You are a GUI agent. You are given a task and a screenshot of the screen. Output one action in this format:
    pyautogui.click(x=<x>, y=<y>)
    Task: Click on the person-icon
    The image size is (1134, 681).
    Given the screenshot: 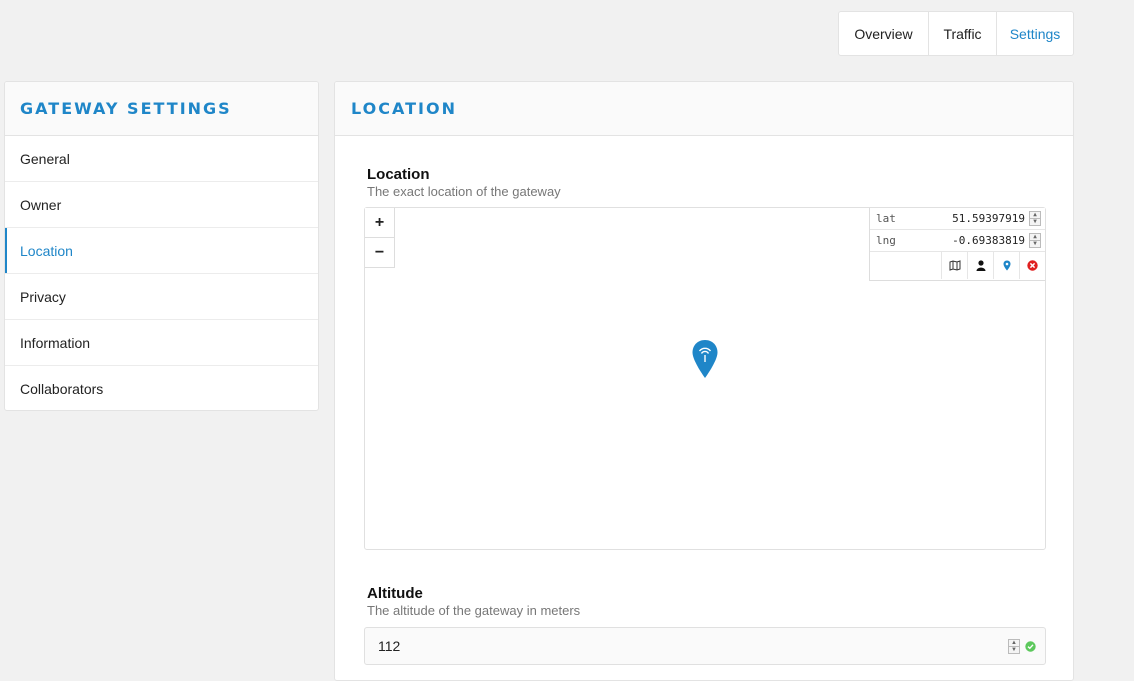 What is the action you would take?
    pyautogui.click(x=980, y=265)
    